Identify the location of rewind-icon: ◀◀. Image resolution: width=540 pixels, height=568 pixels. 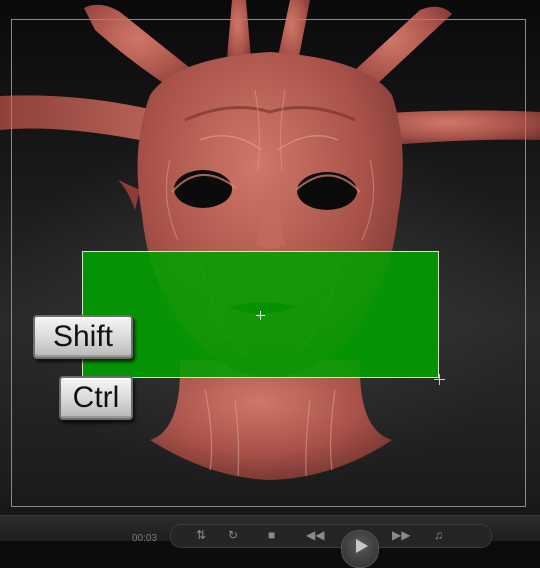
(315, 535).